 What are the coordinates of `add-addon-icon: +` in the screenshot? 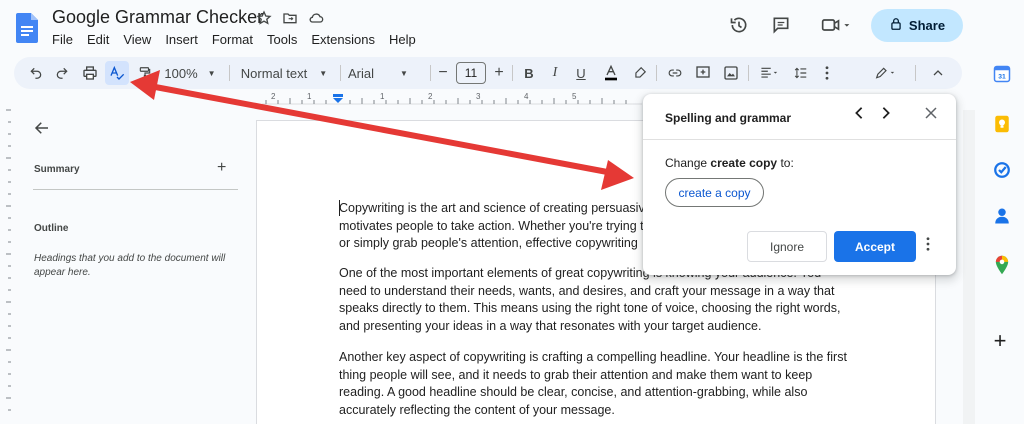 It's located at (1000, 341).